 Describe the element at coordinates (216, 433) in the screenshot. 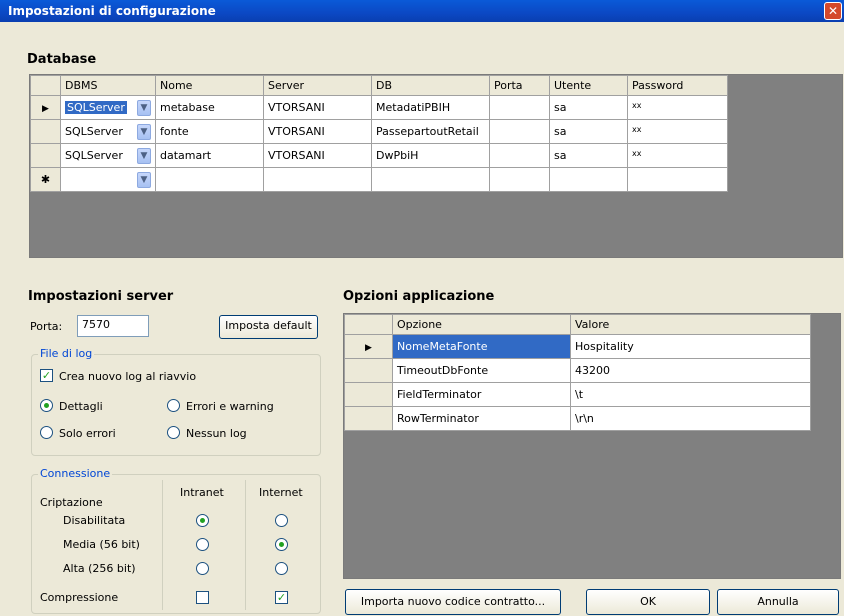

I see `log-nessun-log-label: Nessun log` at that location.